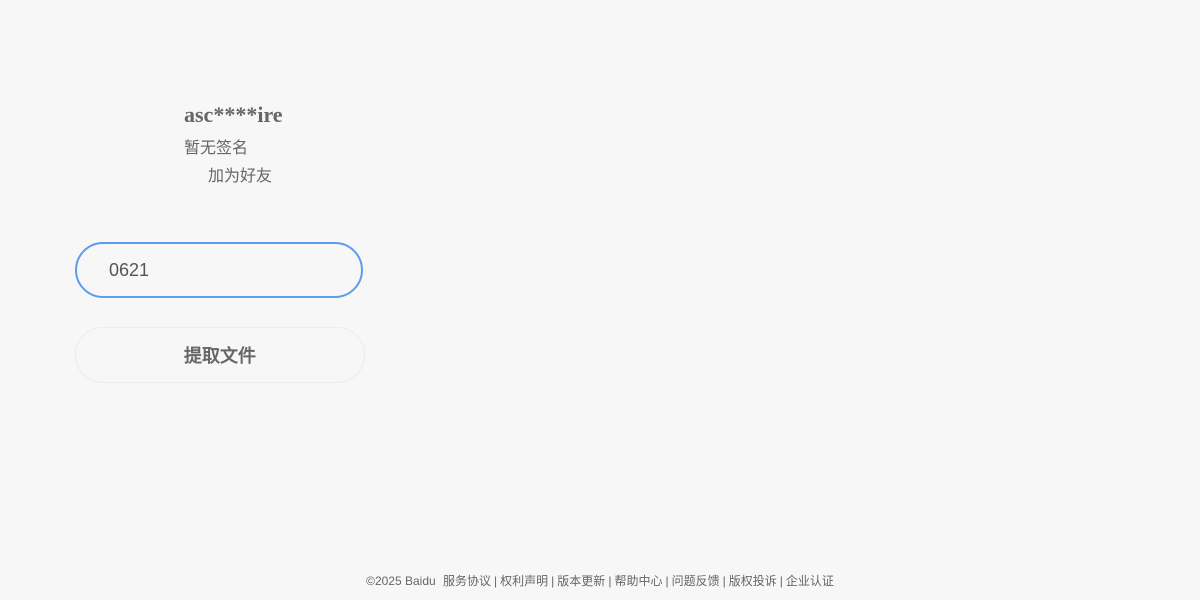  What do you see at coordinates (524, 581) in the screenshot?
I see `footer-link-rights-statement: 权利声明` at bounding box center [524, 581].